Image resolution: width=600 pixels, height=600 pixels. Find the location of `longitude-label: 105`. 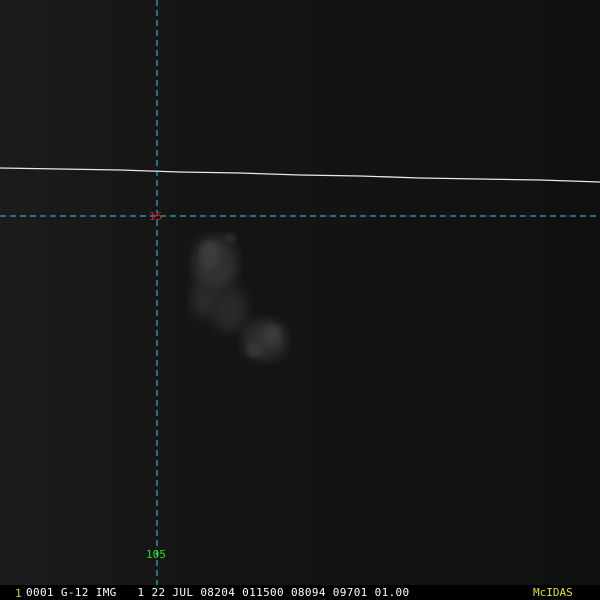

longitude-label: 105 is located at coordinates (156, 554).